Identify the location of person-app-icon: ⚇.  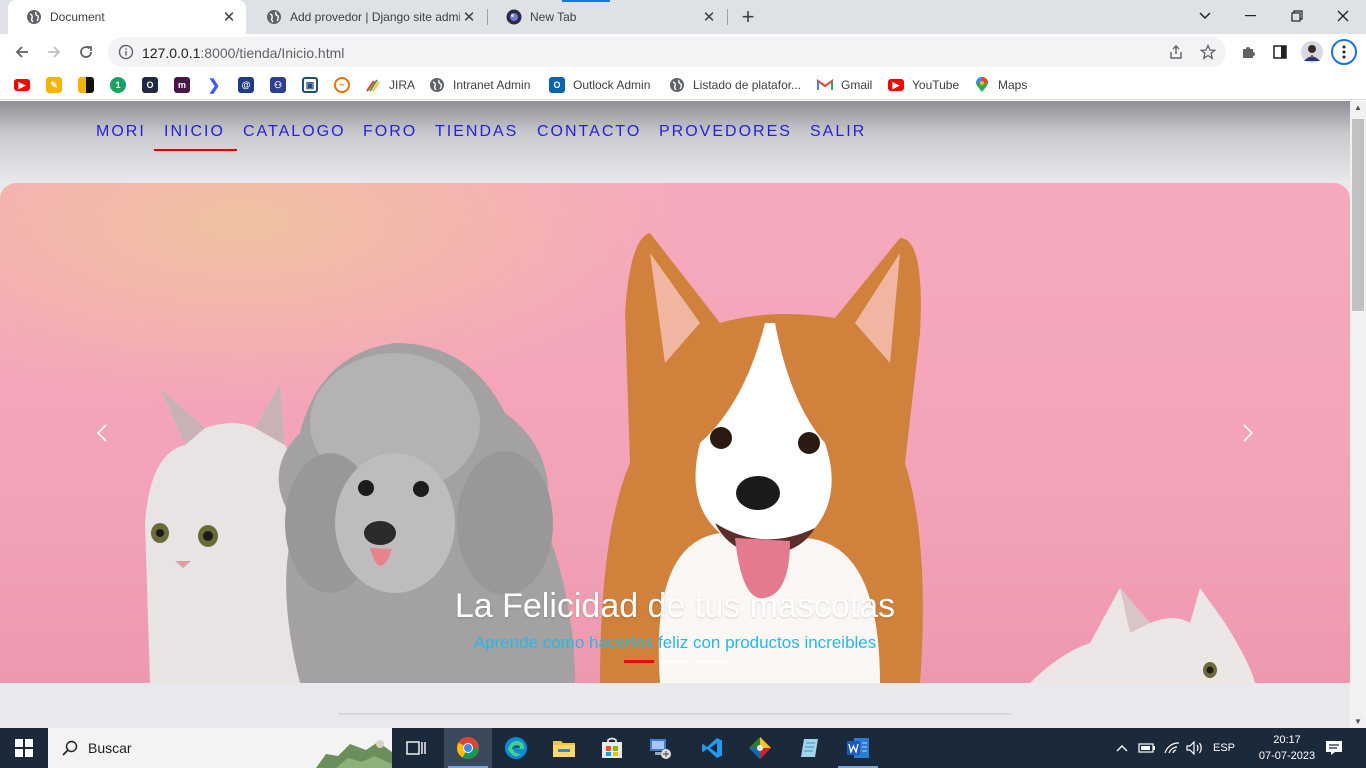
(278, 85).